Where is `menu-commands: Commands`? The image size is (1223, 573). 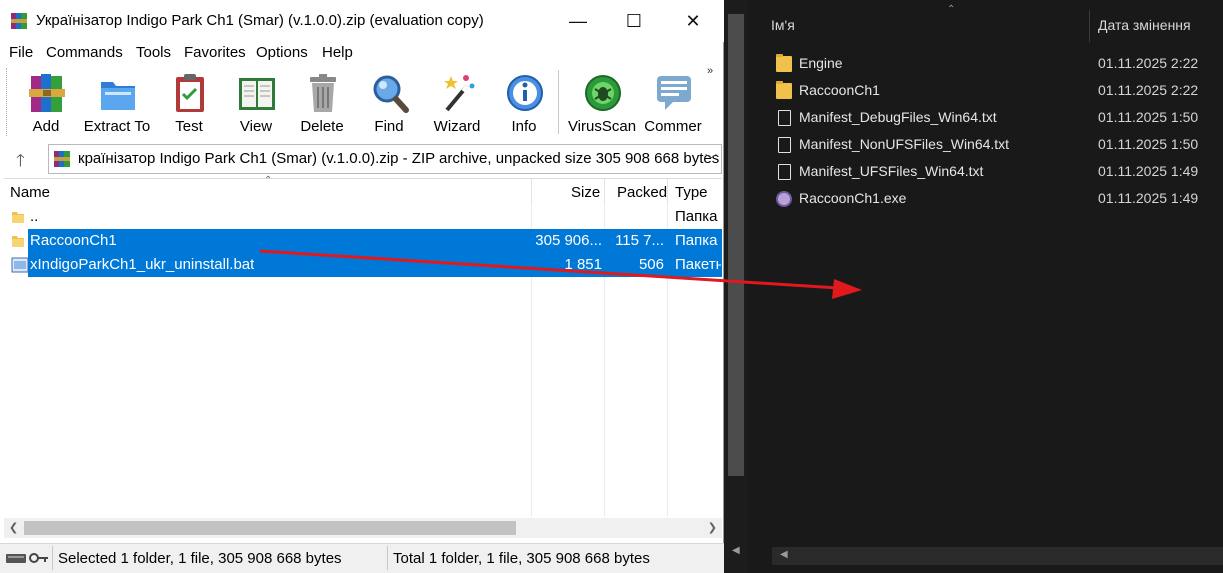
menu-commands: Commands is located at coordinates (84, 52).